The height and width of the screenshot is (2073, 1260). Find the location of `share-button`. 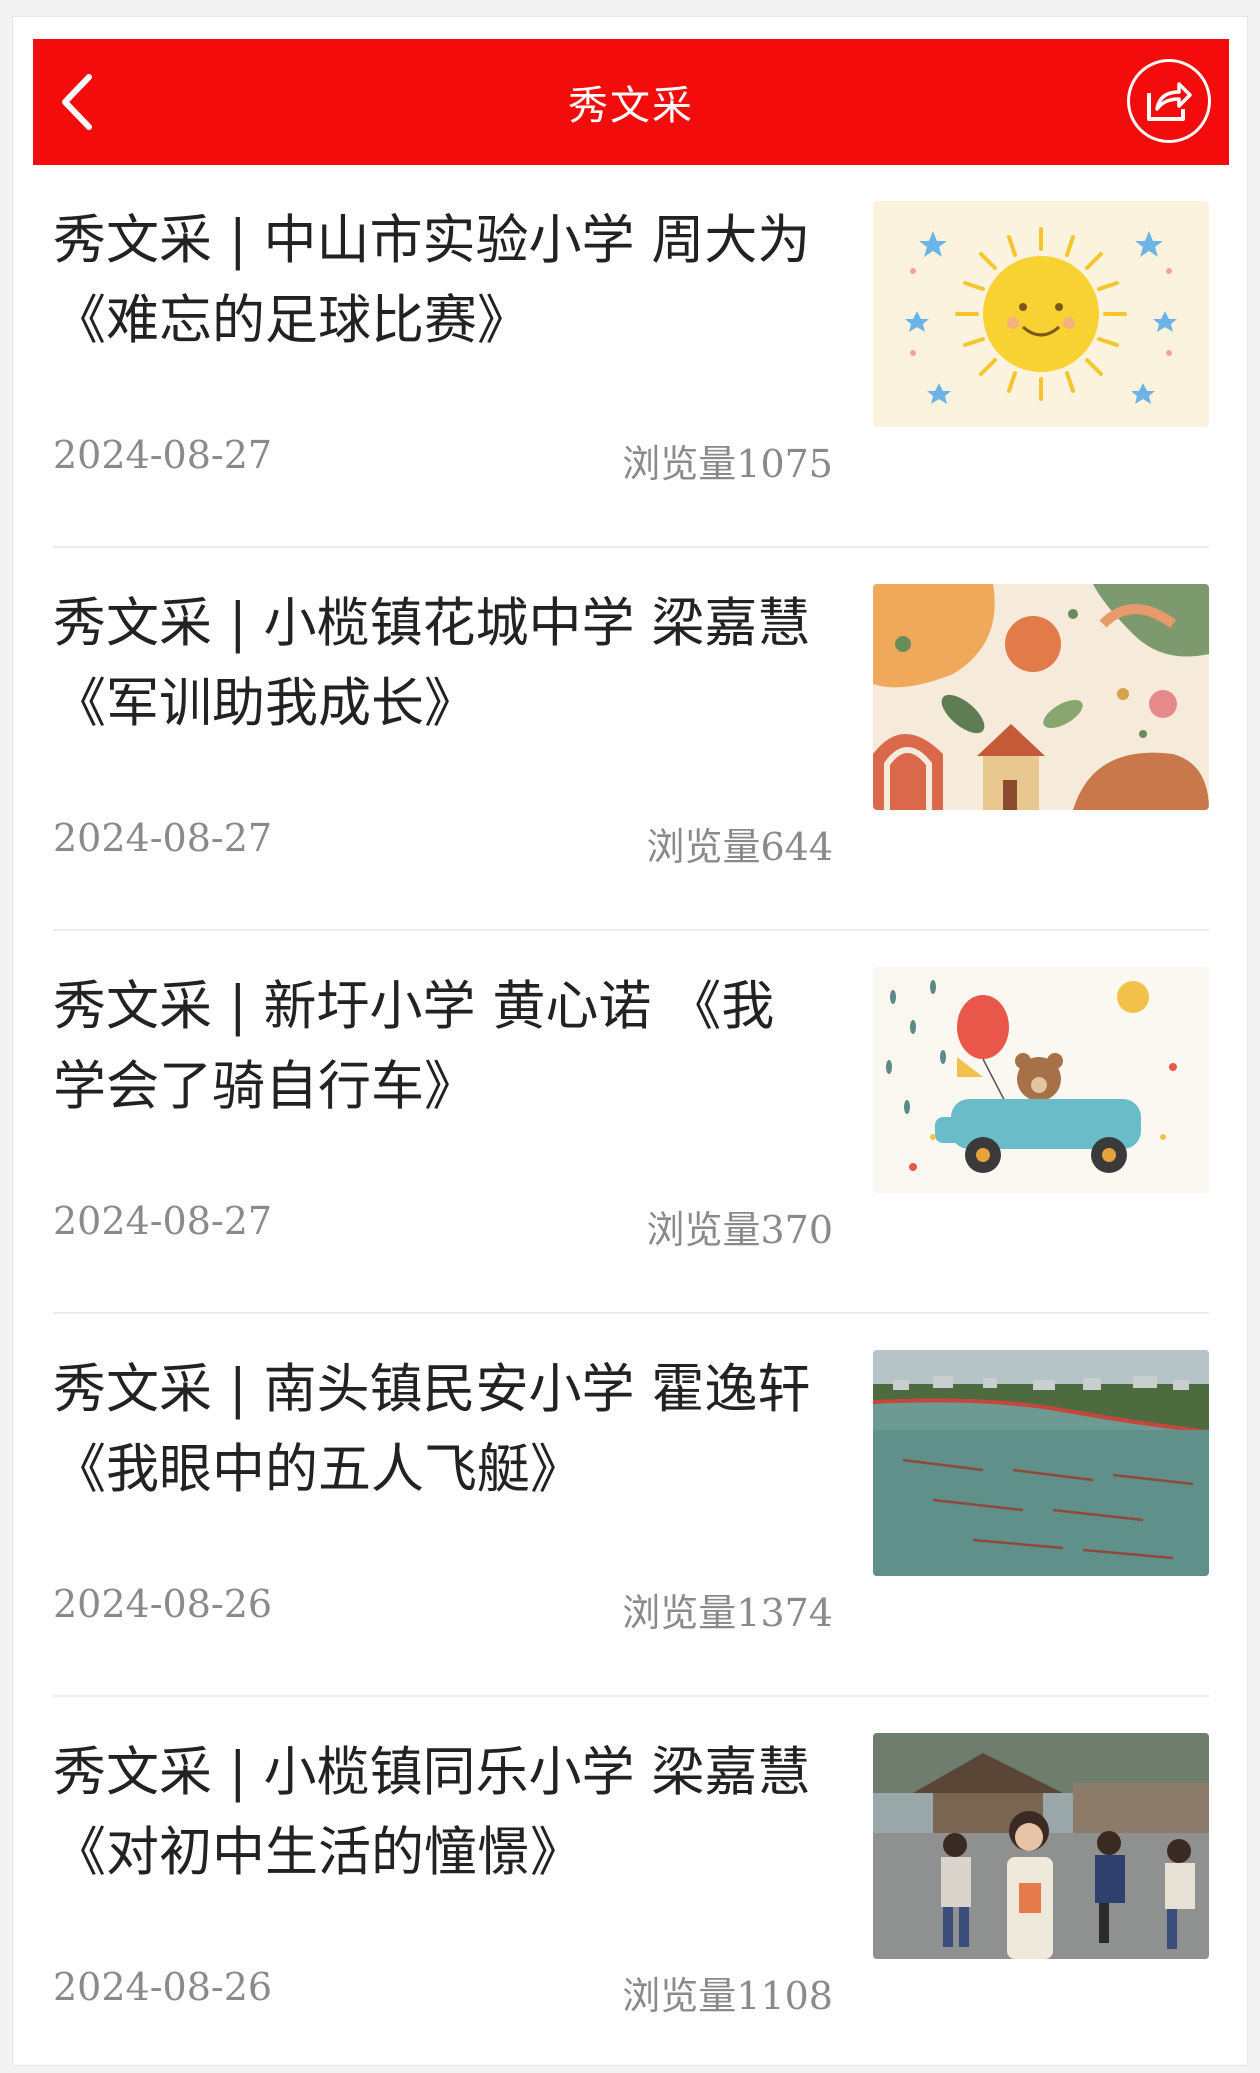

share-button is located at coordinates (1169, 101).